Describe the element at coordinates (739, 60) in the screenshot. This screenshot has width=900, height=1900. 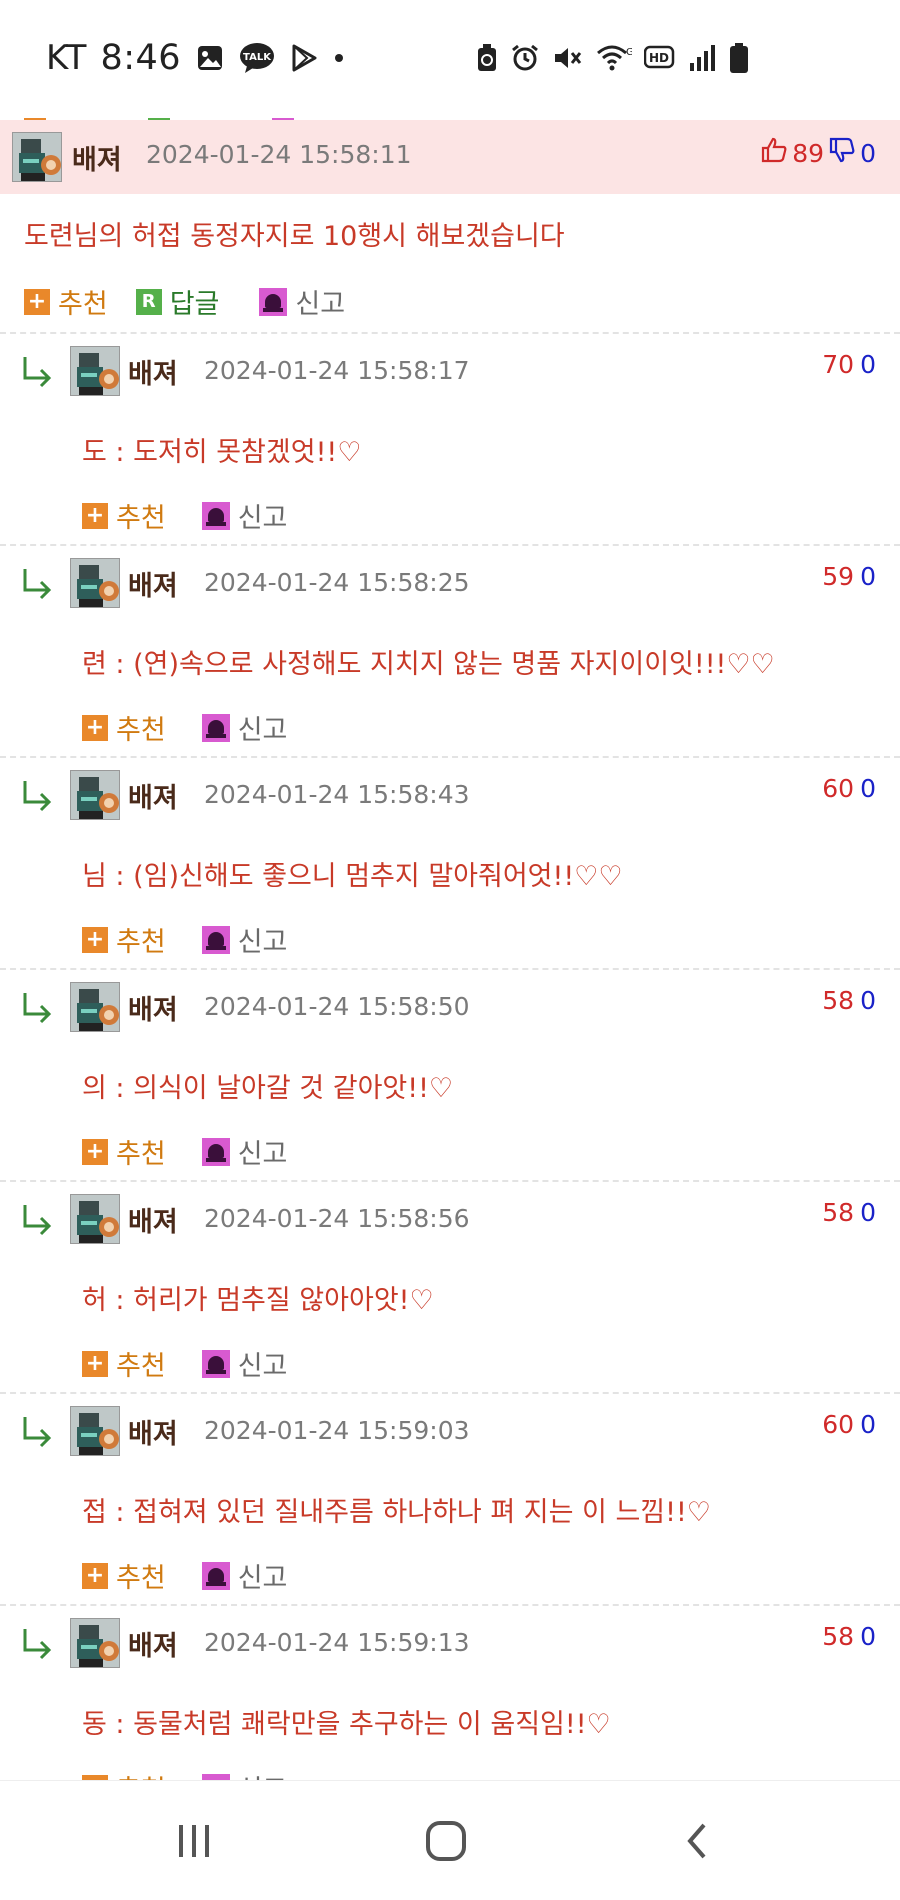
I see `battery-icon` at that location.